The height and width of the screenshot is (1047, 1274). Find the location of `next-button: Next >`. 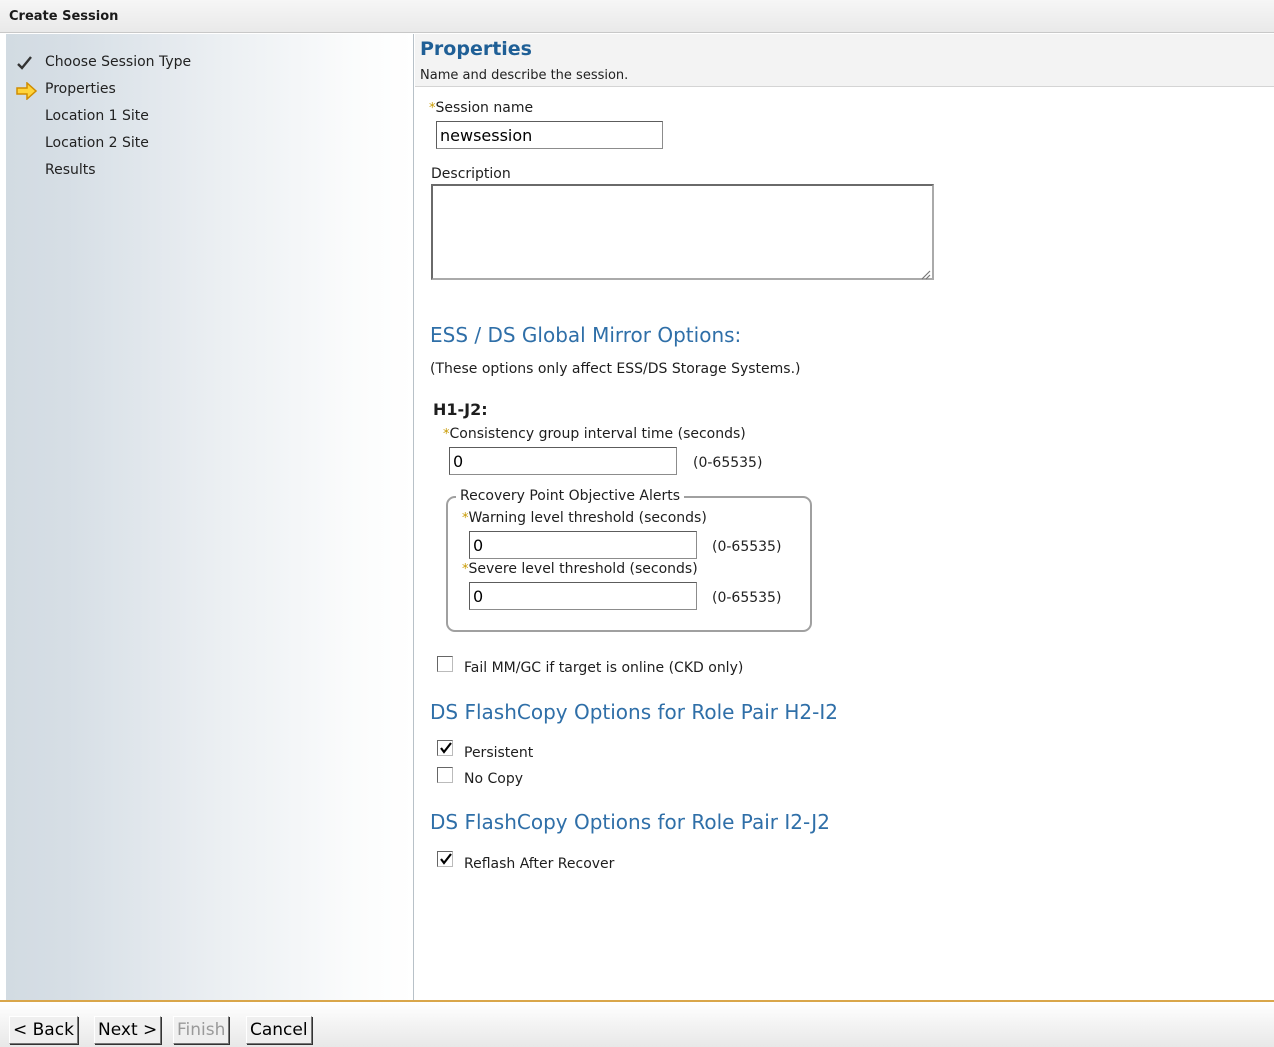

next-button: Next > is located at coordinates (128, 1030).